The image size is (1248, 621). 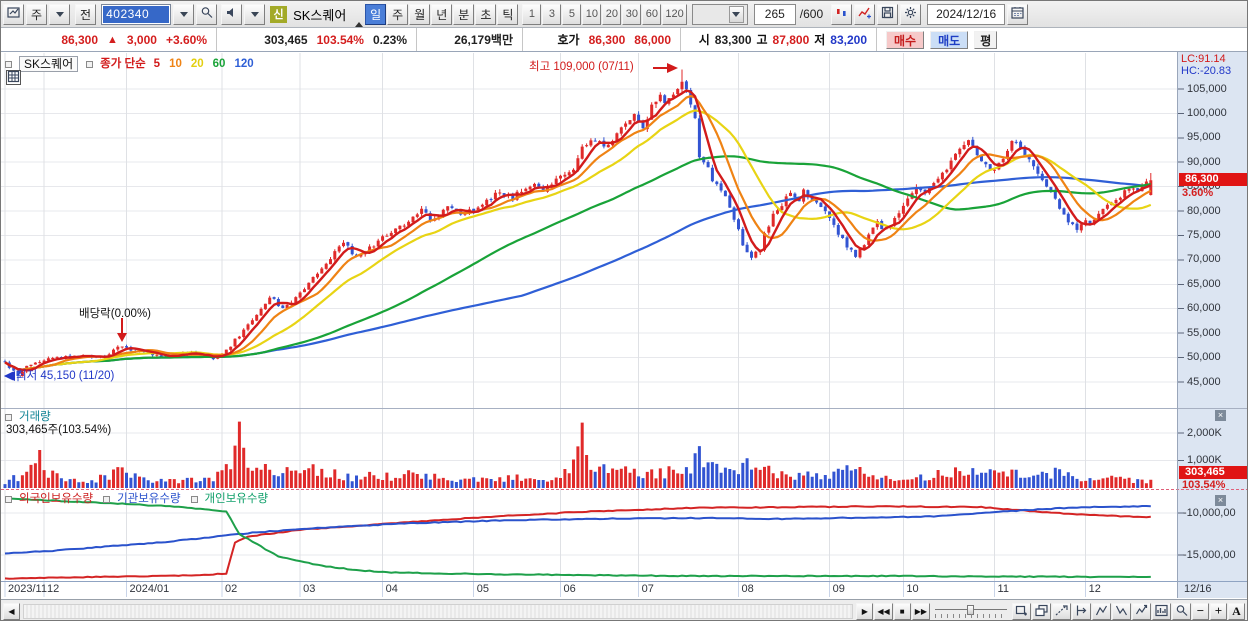 What do you see at coordinates (8, 376) in the screenshot?
I see `left-arrow-icon: ◀` at bounding box center [8, 376].